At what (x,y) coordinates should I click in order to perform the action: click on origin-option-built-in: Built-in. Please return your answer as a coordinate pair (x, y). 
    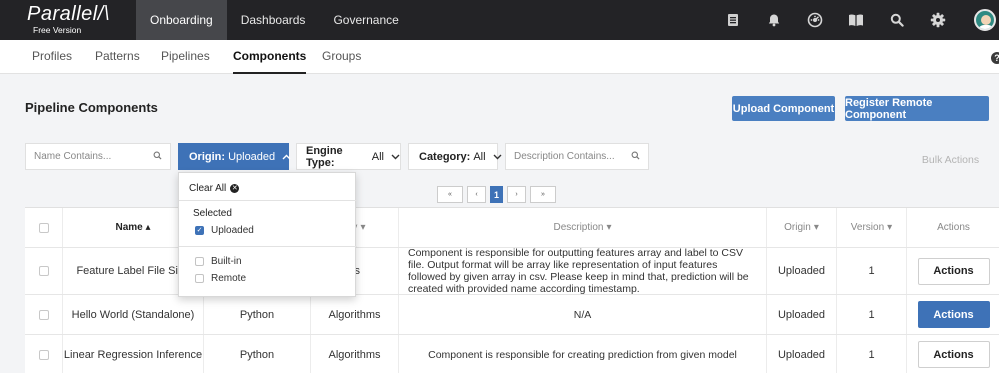
    Looking at the image, I should click on (218, 261).